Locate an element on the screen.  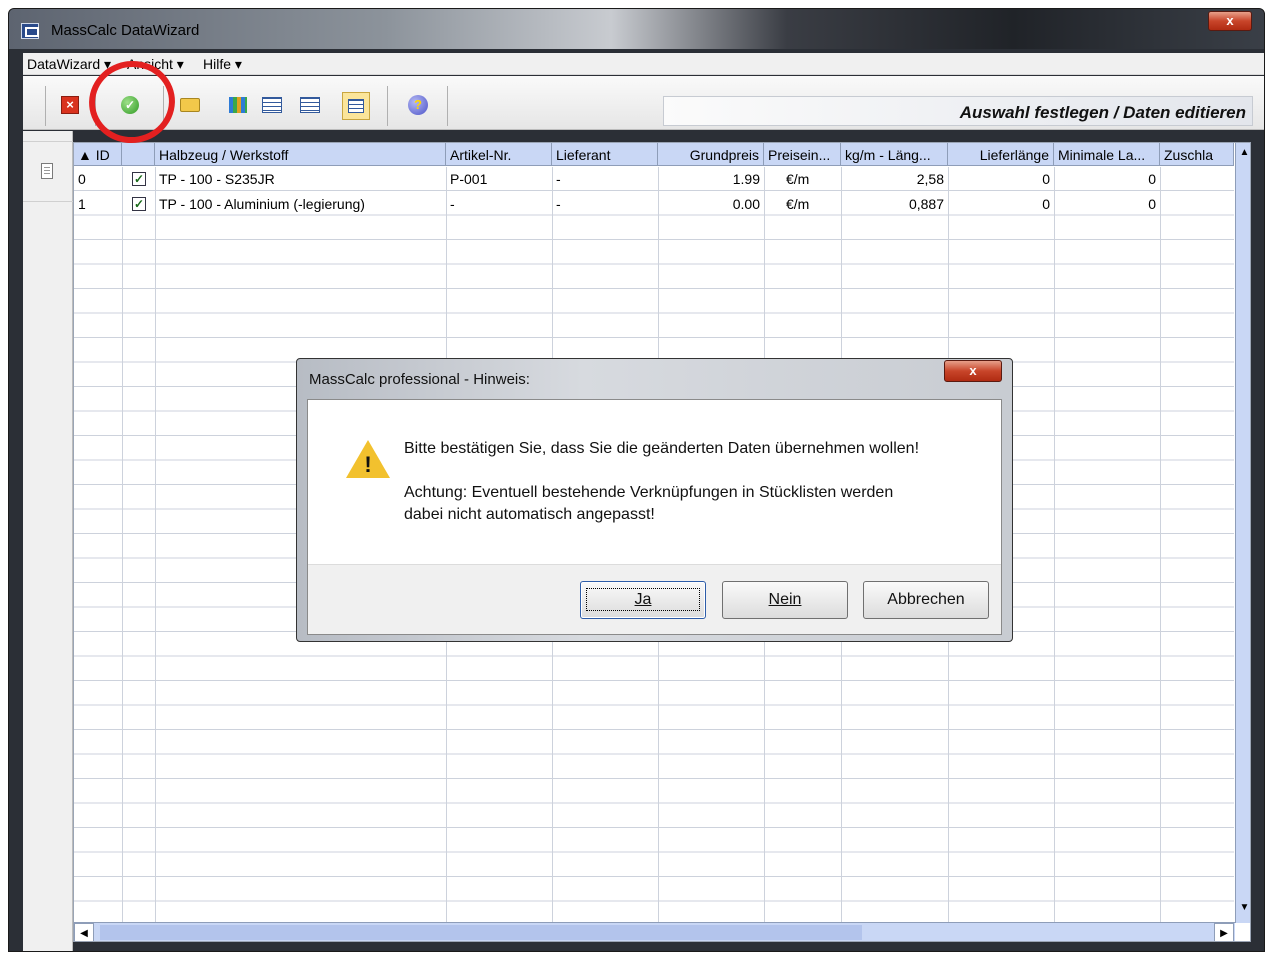
record-page-icon is located at coordinates (47, 171).